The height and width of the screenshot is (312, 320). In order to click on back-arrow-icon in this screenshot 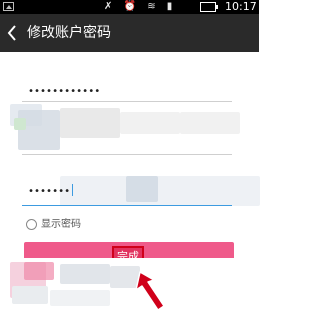, I will do `click(12, 33)`.